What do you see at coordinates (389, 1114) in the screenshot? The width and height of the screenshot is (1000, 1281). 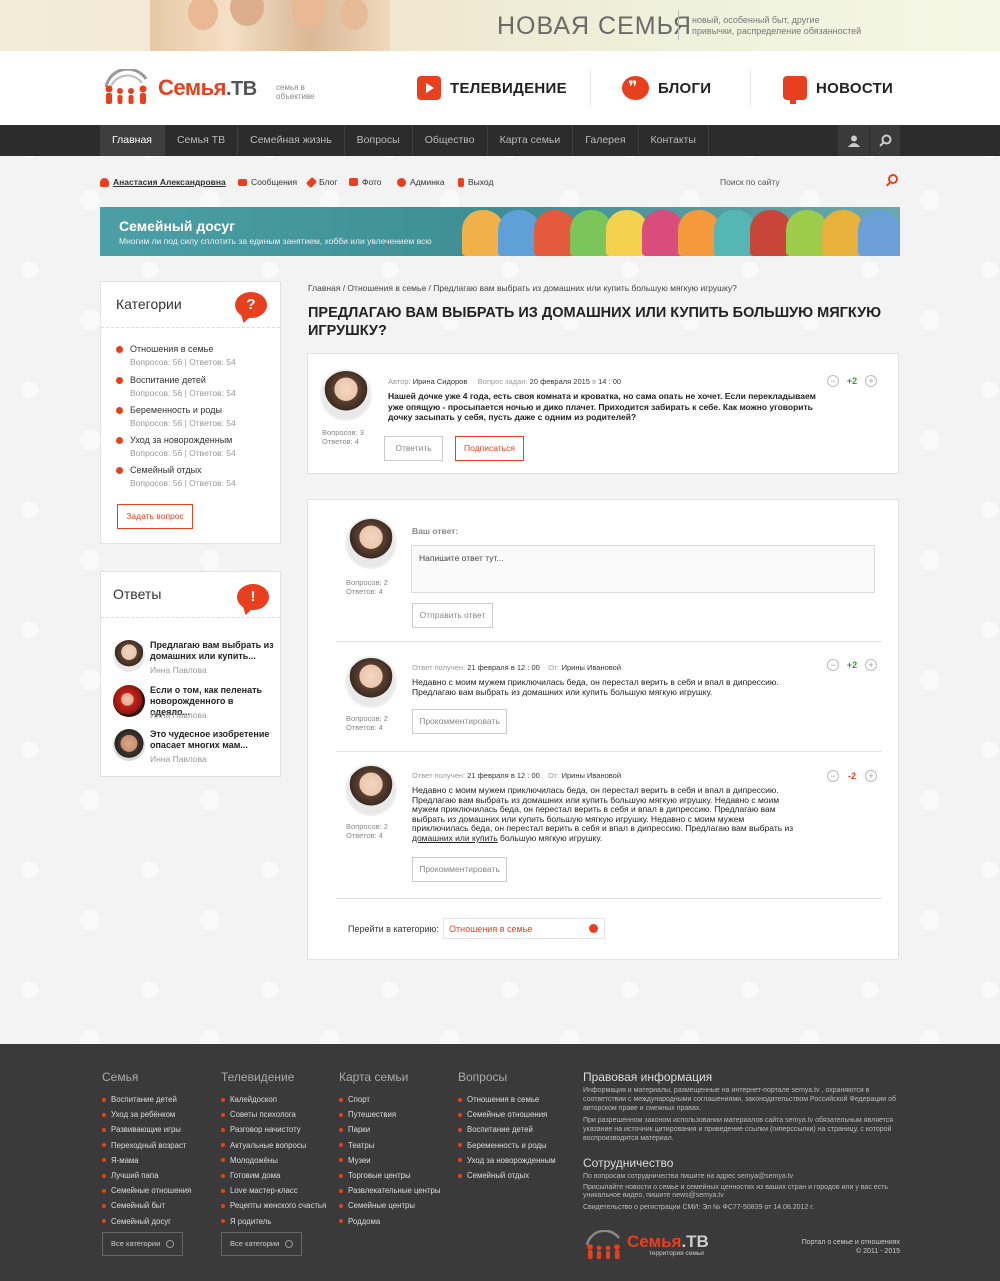 I see `footer-link: Путешествия` at bounding box center [389, 1114].